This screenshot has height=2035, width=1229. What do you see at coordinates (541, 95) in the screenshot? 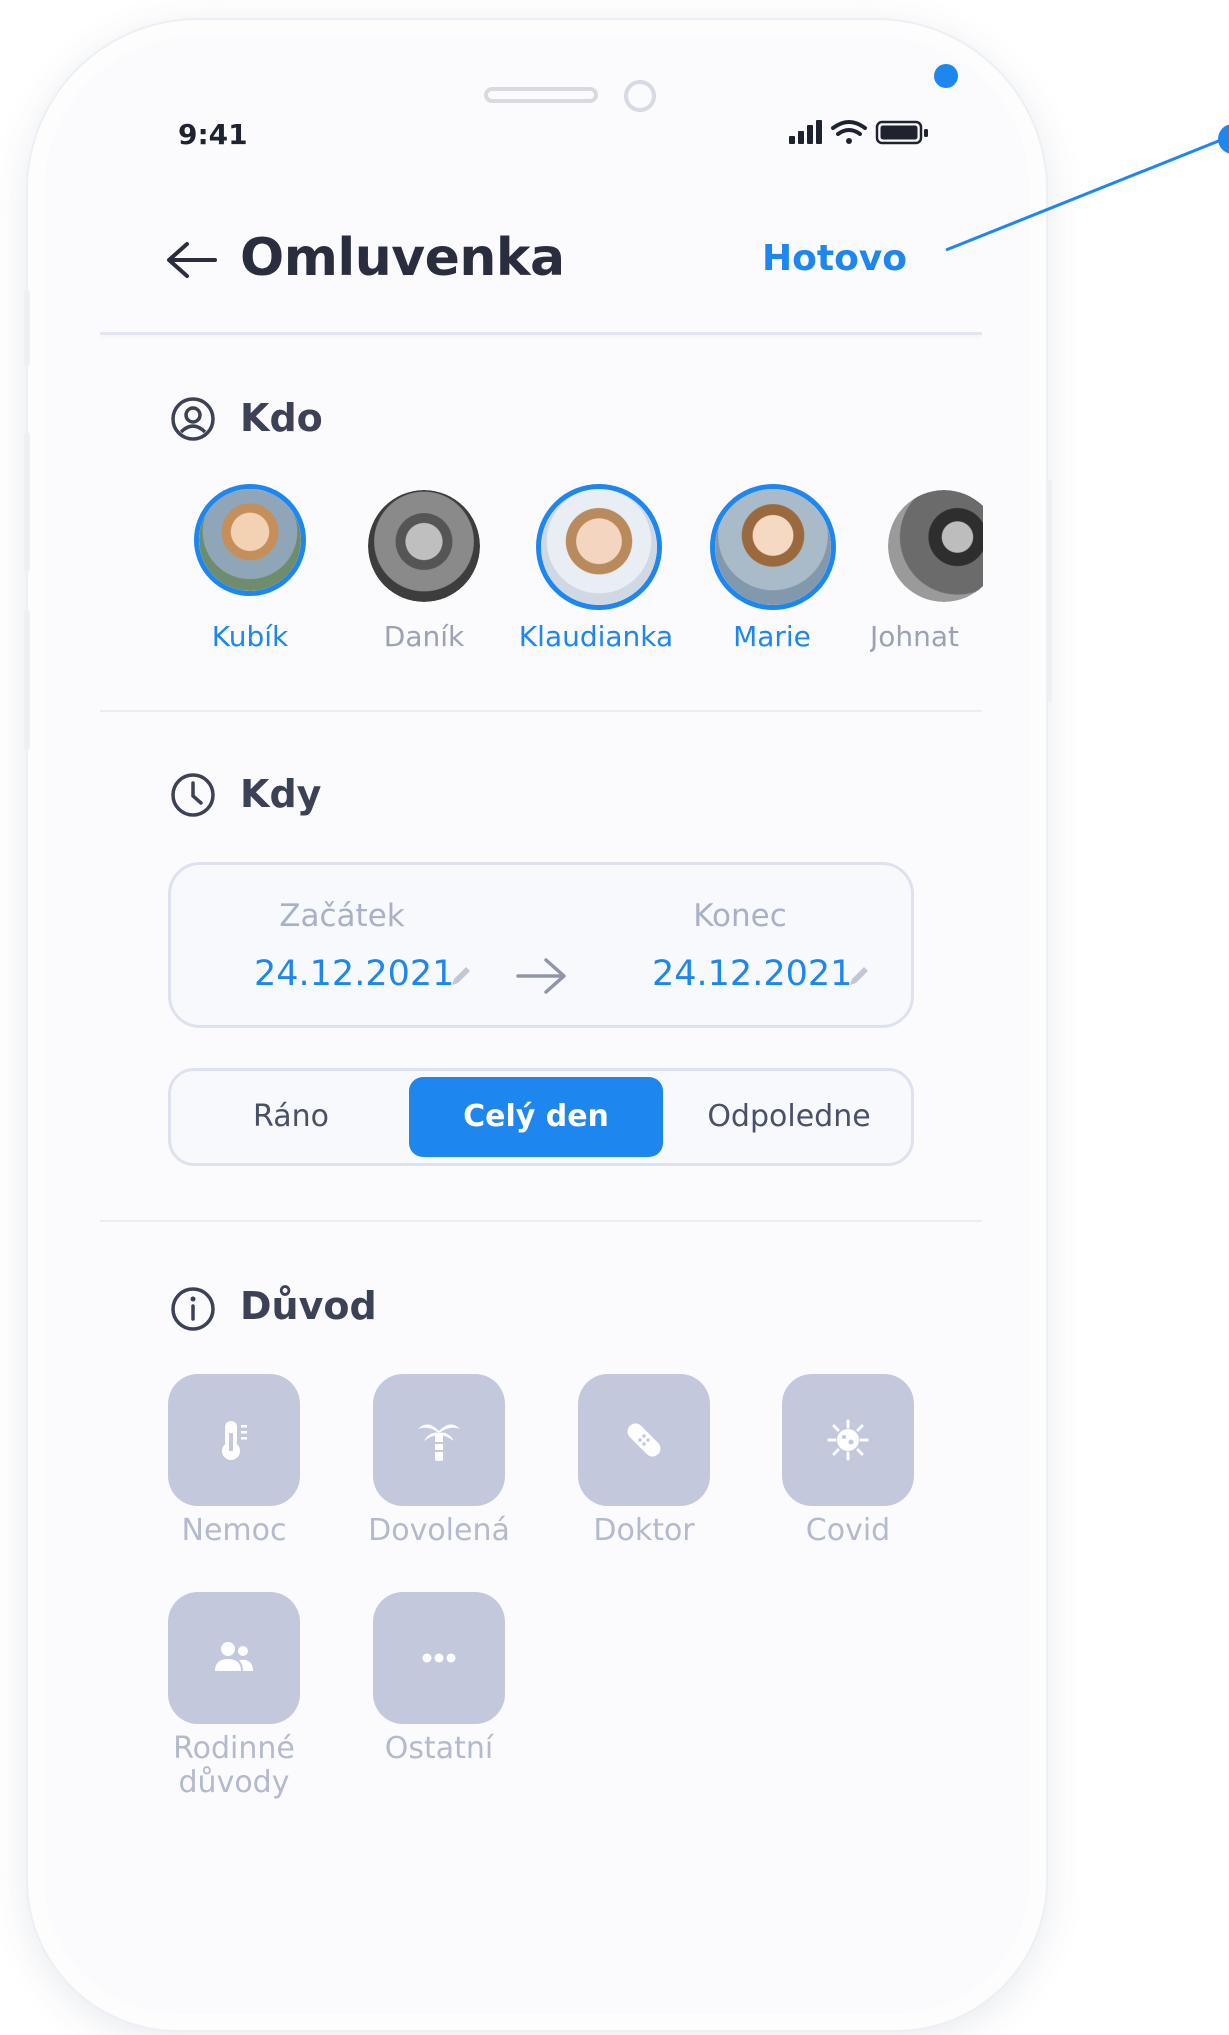
I see `speaker-grille` at bounding box center [541, 95].